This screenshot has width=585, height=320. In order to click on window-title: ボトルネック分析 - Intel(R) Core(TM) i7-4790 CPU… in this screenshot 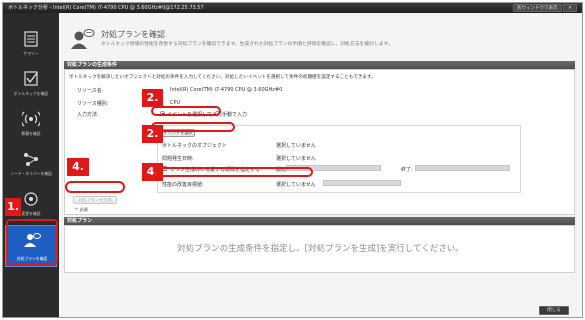, I will do `click(106, 8)`.